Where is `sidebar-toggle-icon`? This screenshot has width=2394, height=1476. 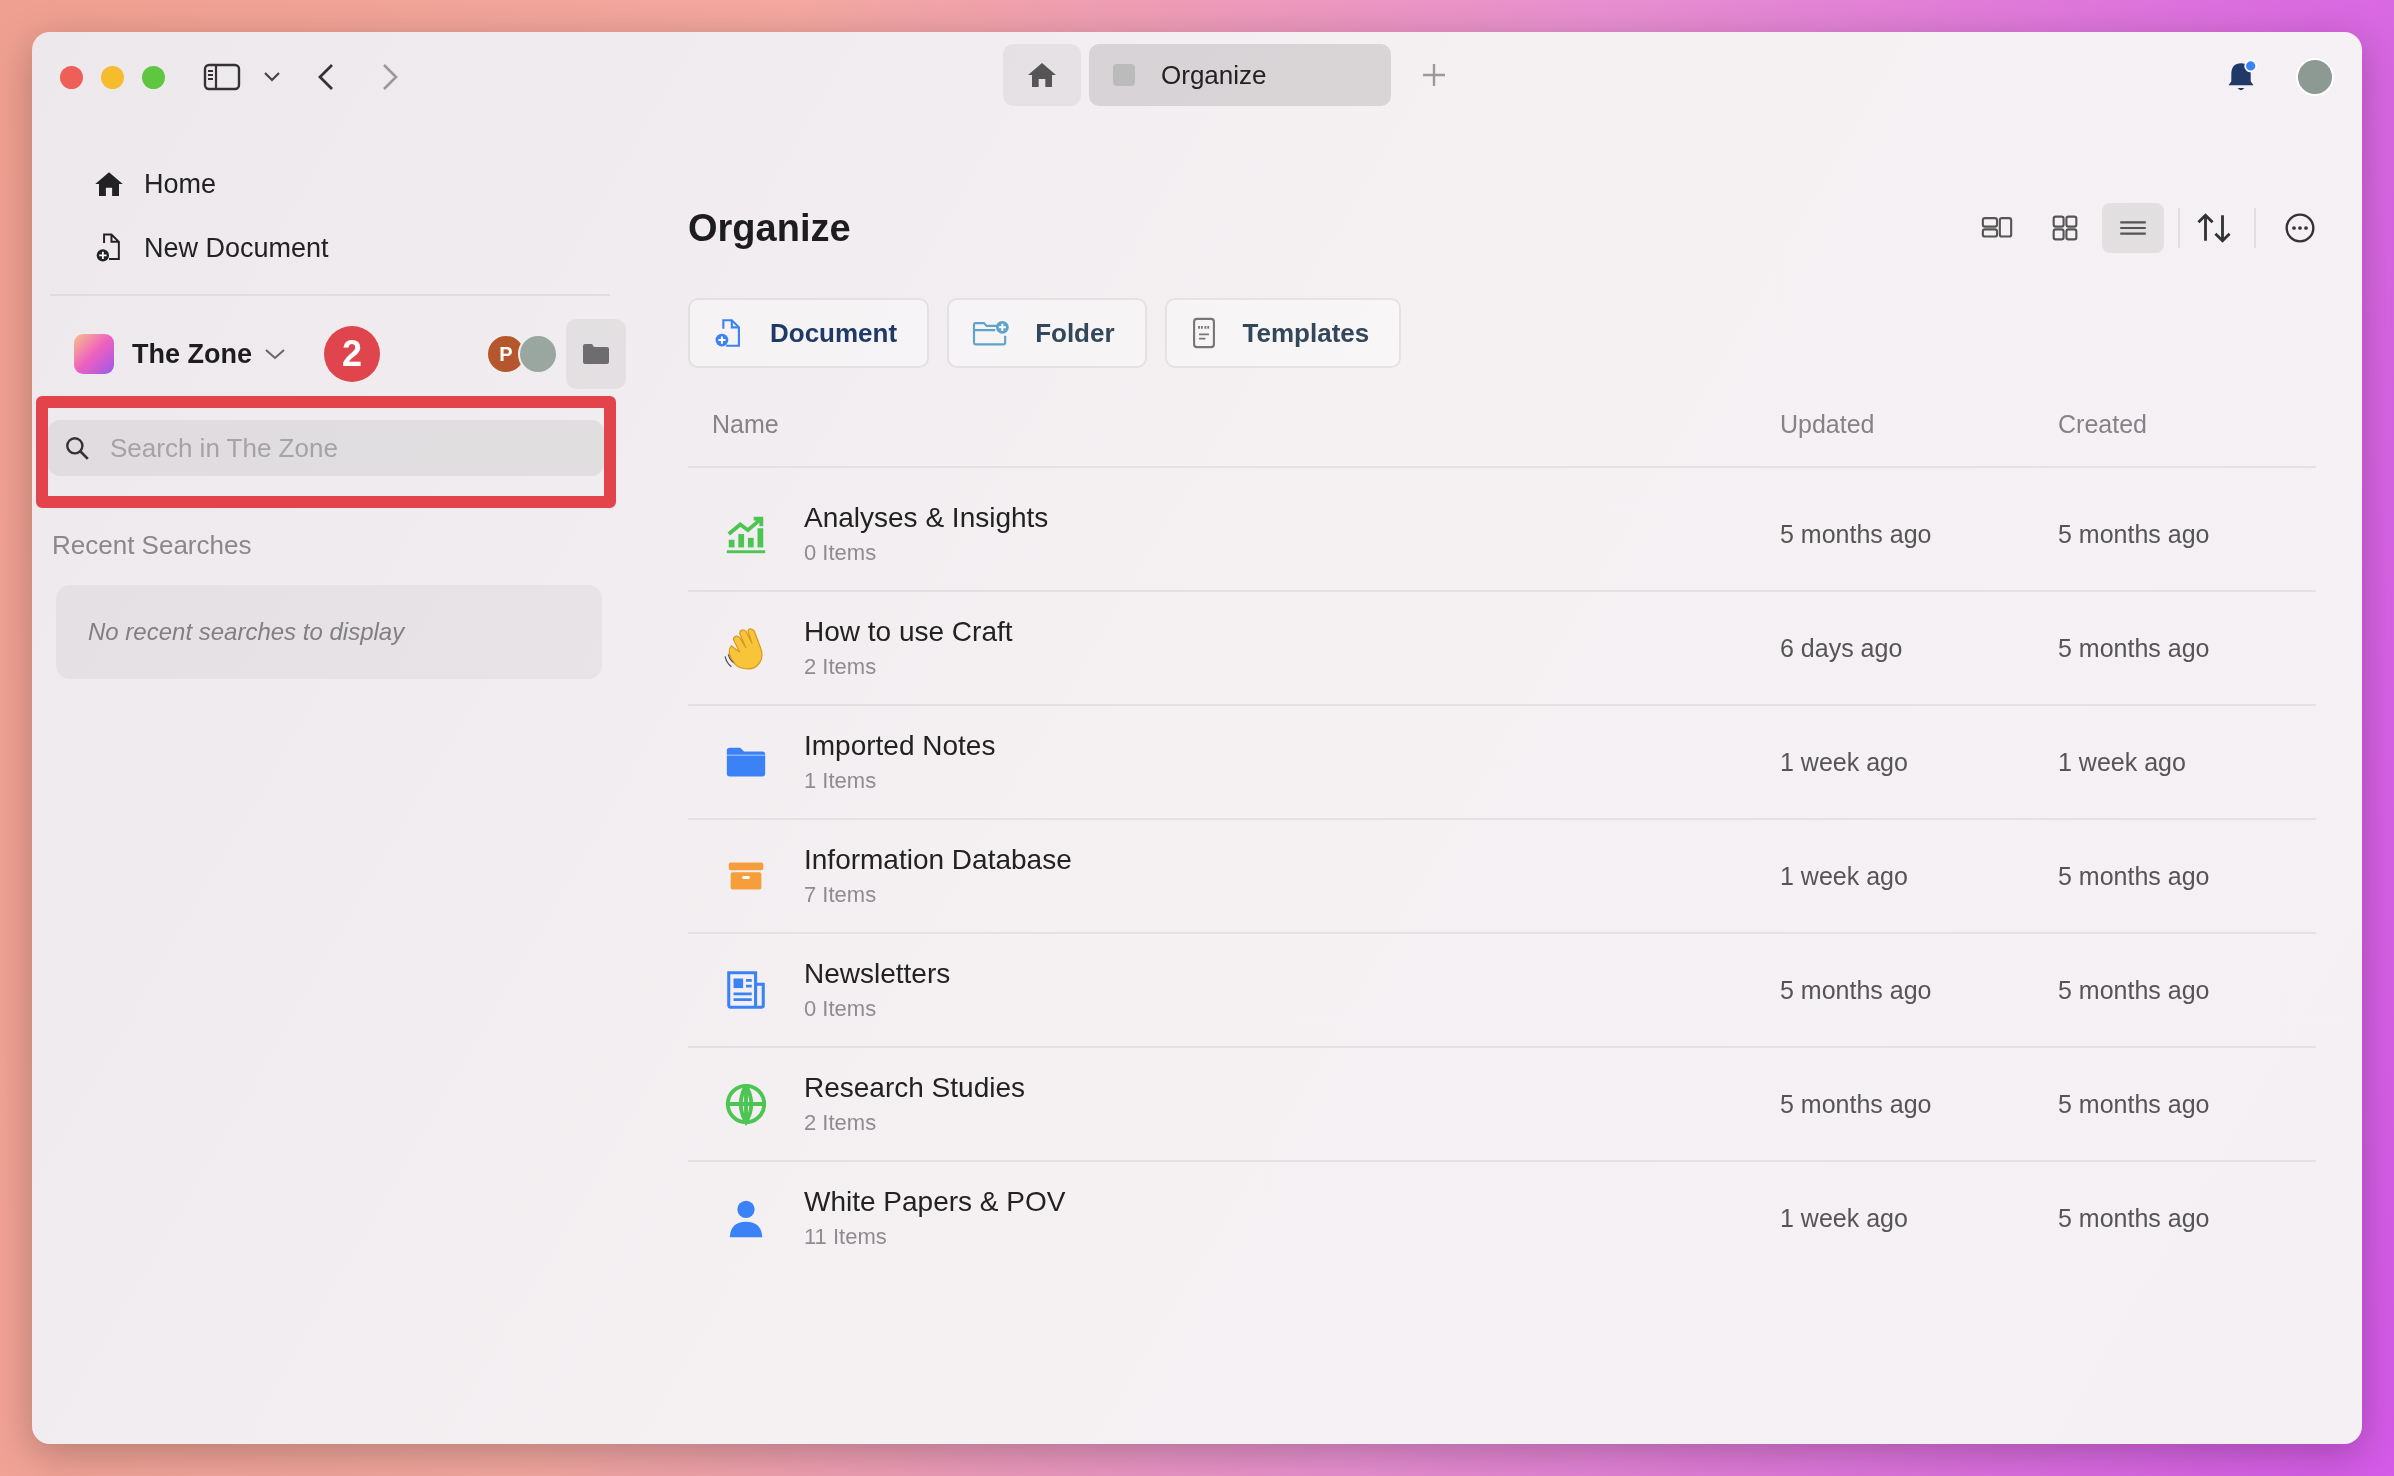
sidebar-toggle-icon is located at coordinates (222, 77).